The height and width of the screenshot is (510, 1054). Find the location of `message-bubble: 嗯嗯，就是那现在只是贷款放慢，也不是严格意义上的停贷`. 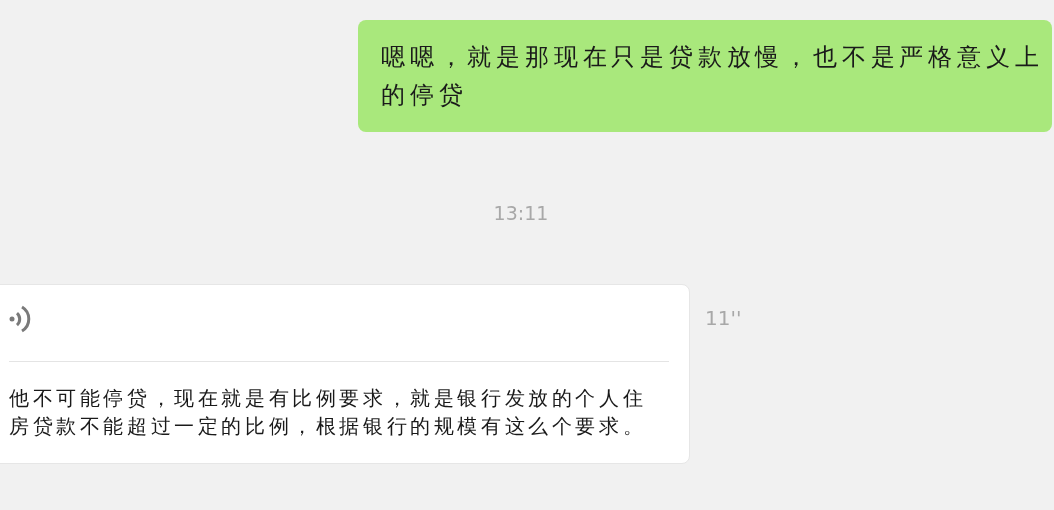

message-bubble: 嗯嗯，就是那现在只是贷款放慢，也不是严格意义上的停贷 is located at coordinates (705, 76).